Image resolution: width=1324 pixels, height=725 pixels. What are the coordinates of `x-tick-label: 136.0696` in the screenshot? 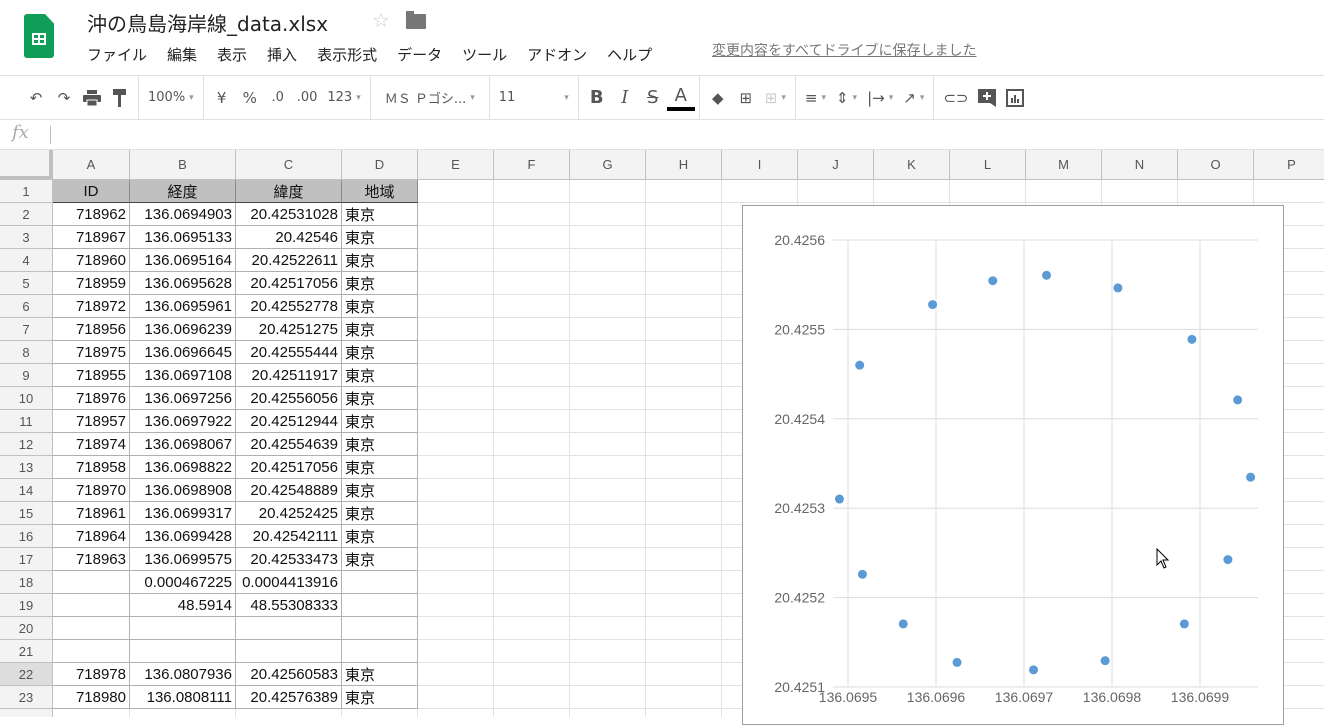 It's located at (936, 697).